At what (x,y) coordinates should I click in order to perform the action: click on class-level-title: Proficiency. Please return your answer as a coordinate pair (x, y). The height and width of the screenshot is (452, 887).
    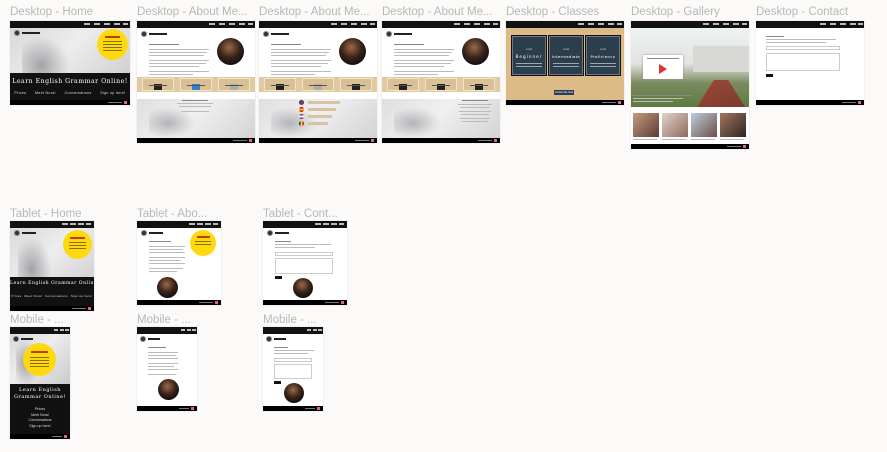
    Looking at the image, I should click on (603, 56).